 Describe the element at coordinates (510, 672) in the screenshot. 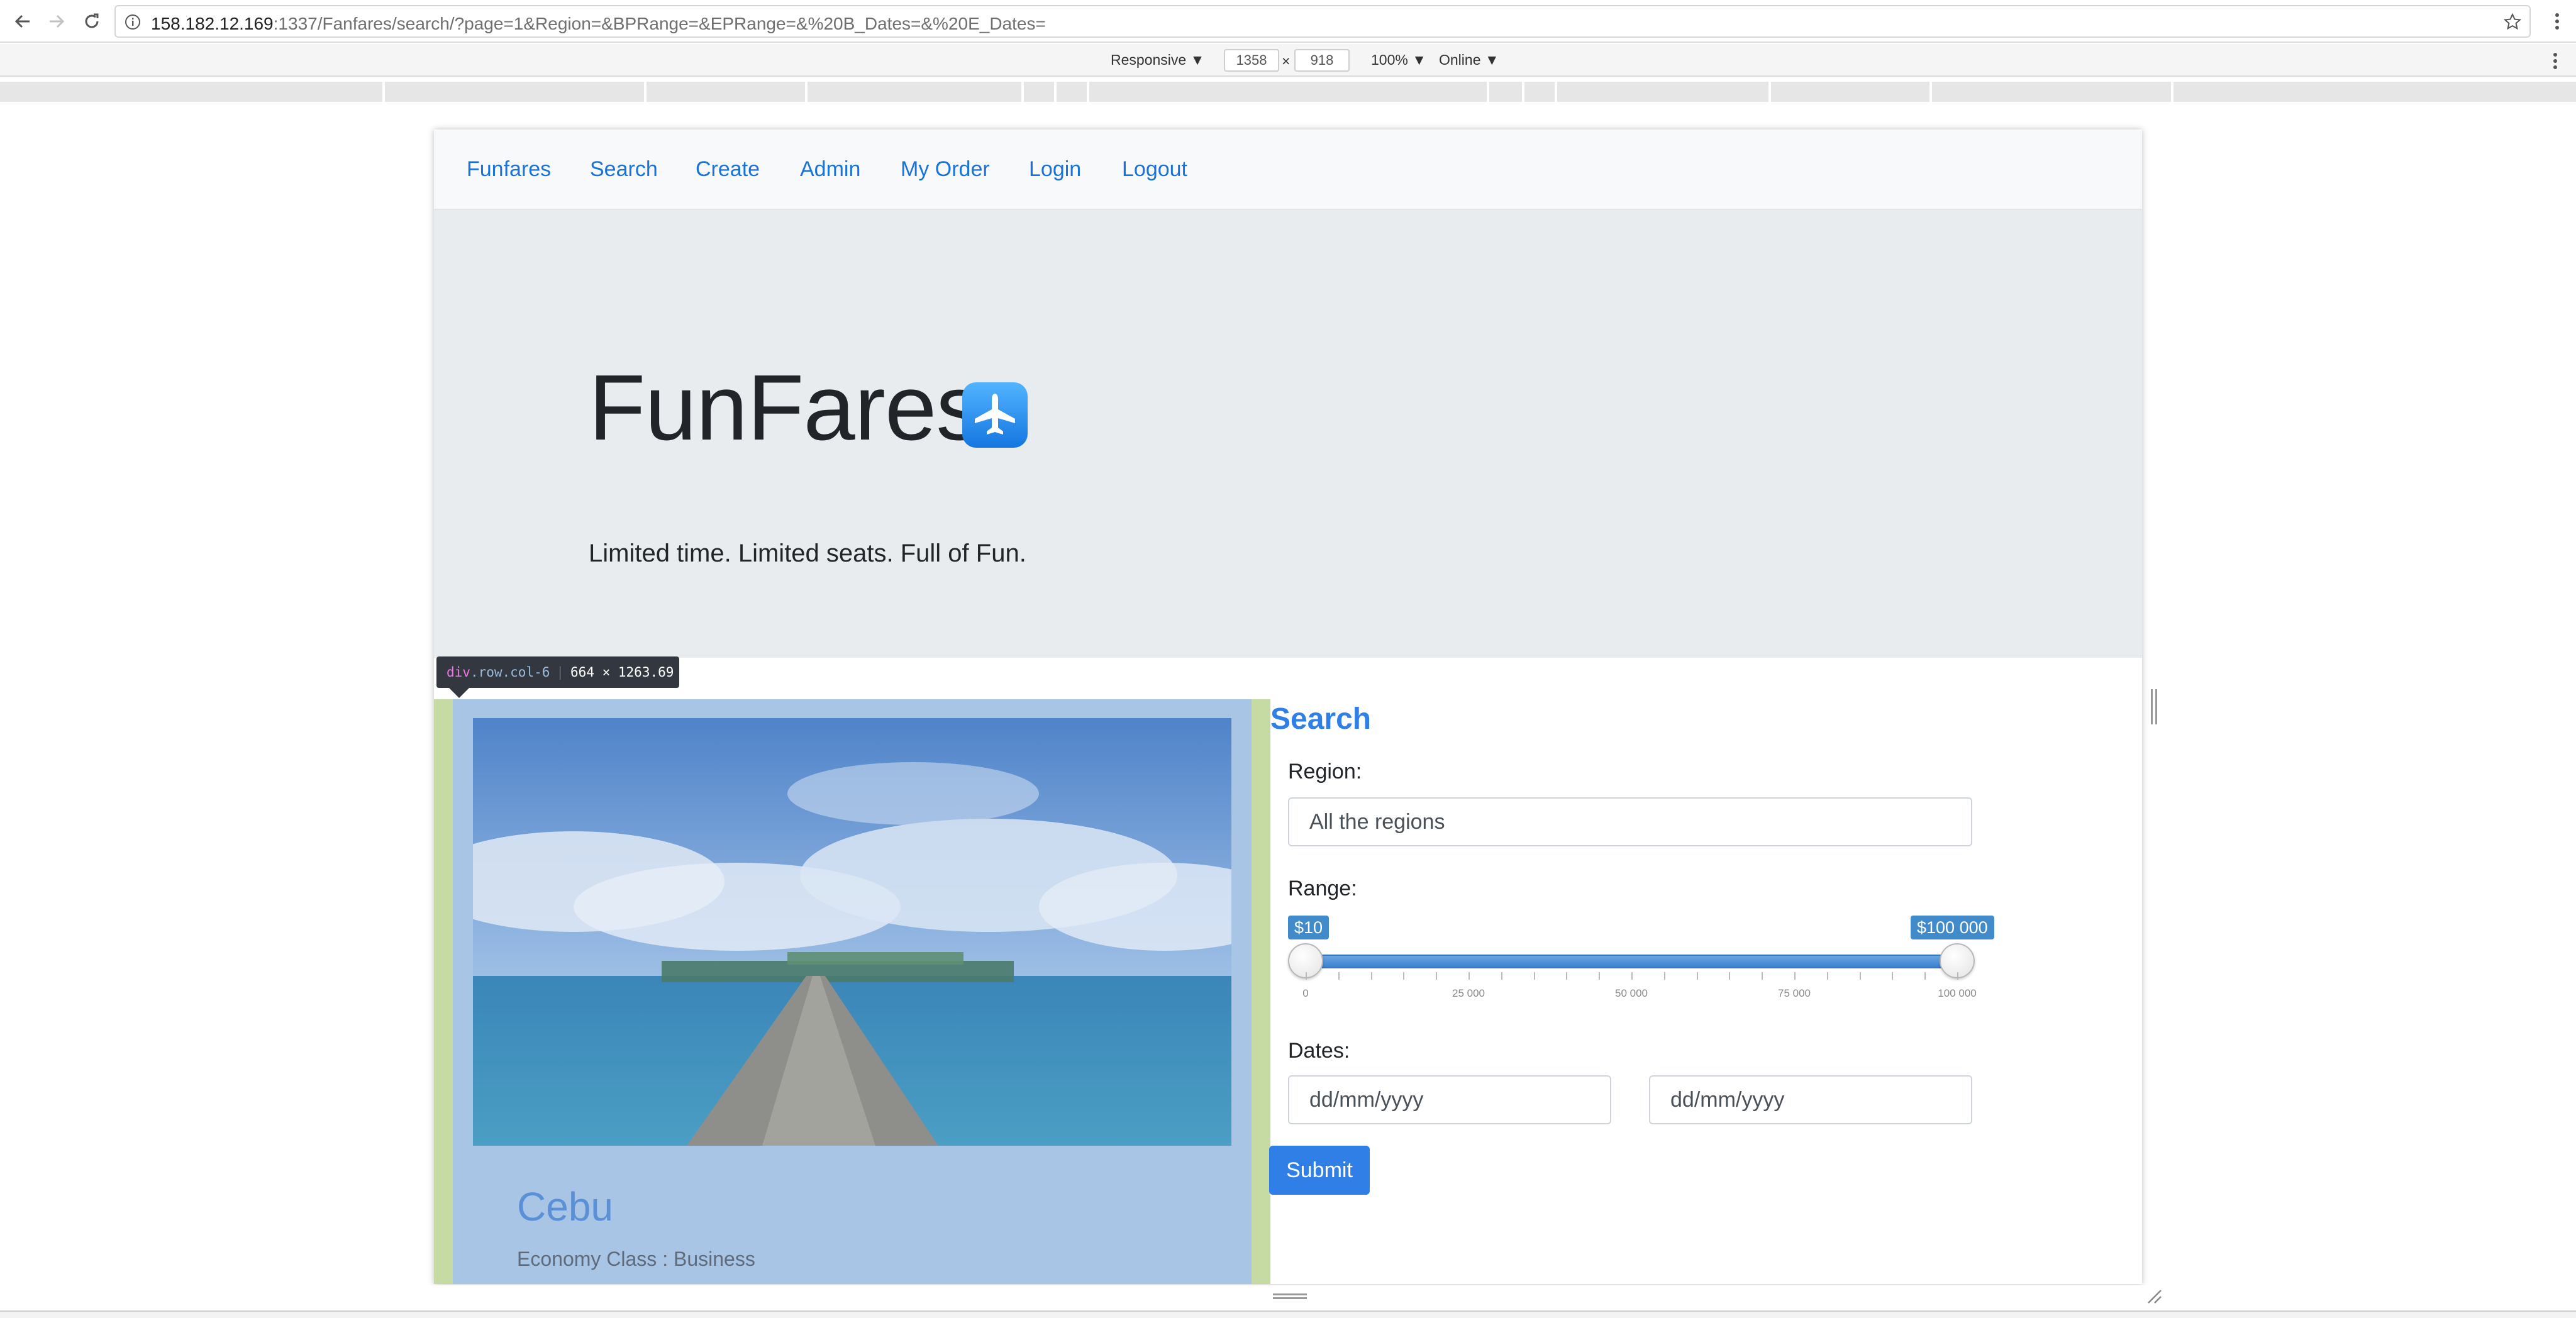

I see `inspector-classes: .row.col-6` at that location.